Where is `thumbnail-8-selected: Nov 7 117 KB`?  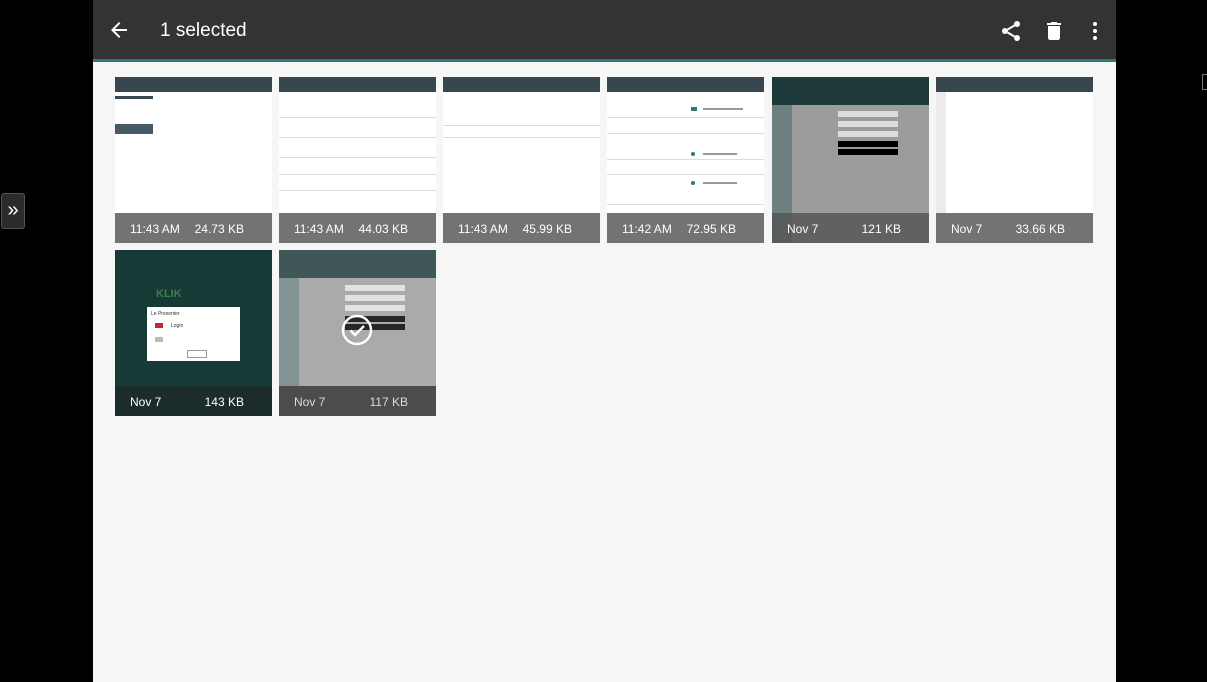
thumbnail-8-selected: Nov 7 117 KB is located at coordinates (357, 333).